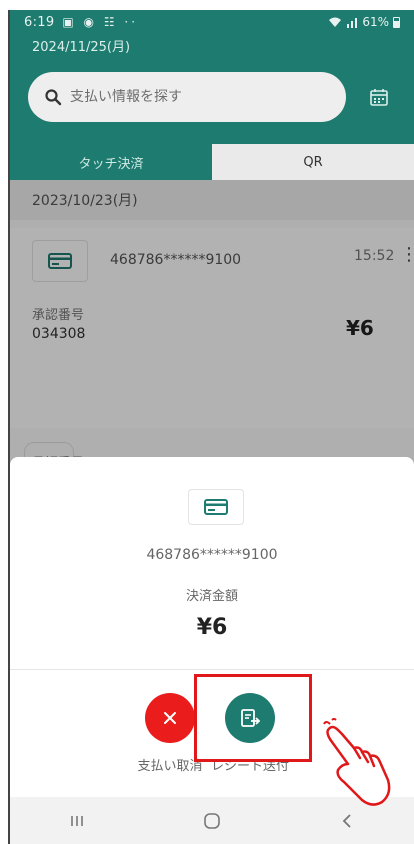 The width and height of the screenshot is (414, 844). I want to click on pointing-hand-icon, so click(357, 762).